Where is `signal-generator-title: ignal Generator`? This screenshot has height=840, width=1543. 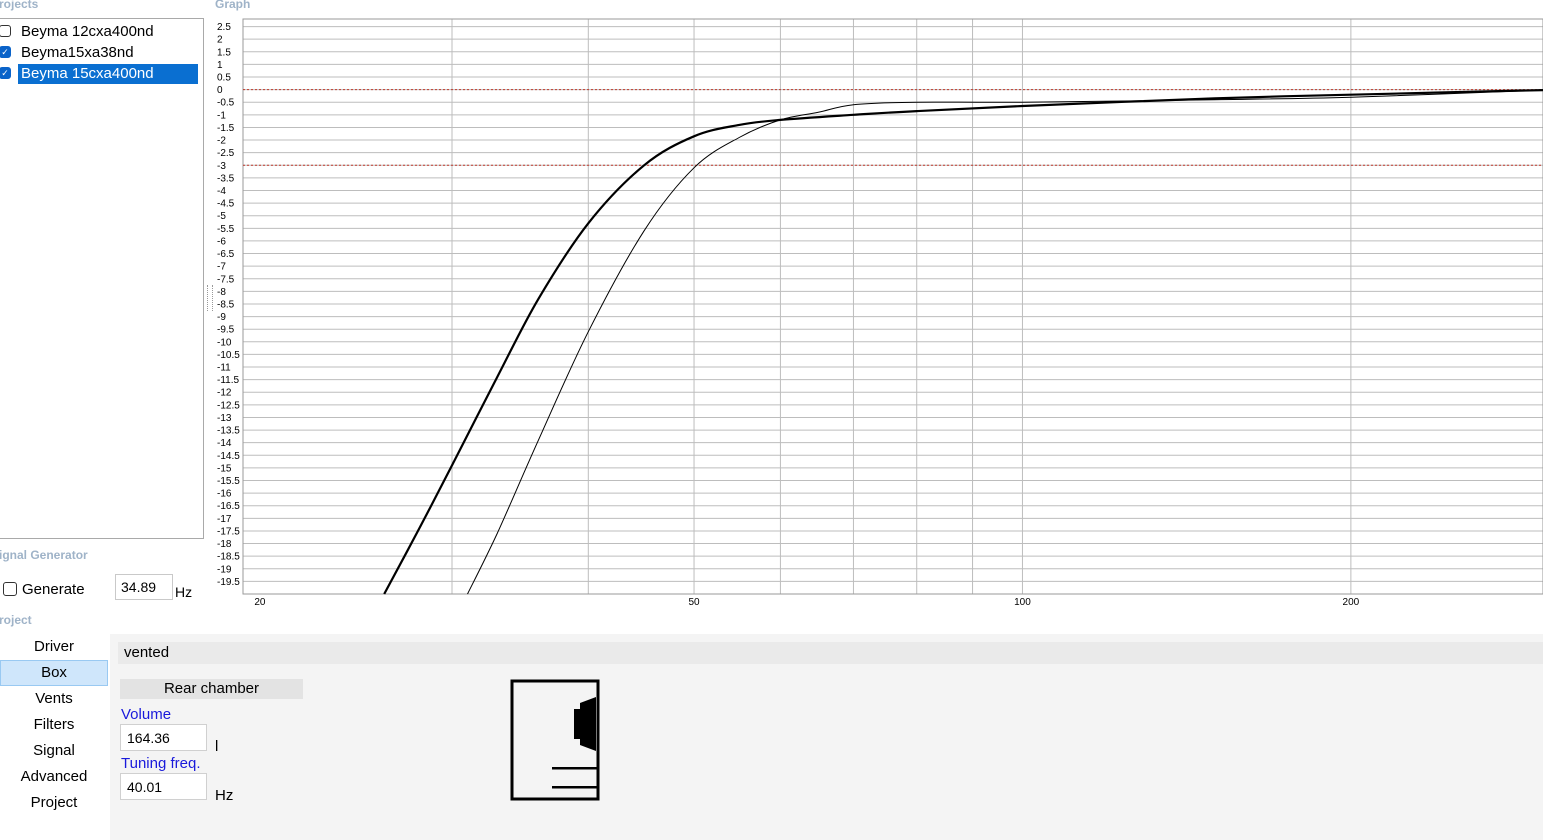
signal-generator-title: ignal Generator is located at coordinates (44, 555).